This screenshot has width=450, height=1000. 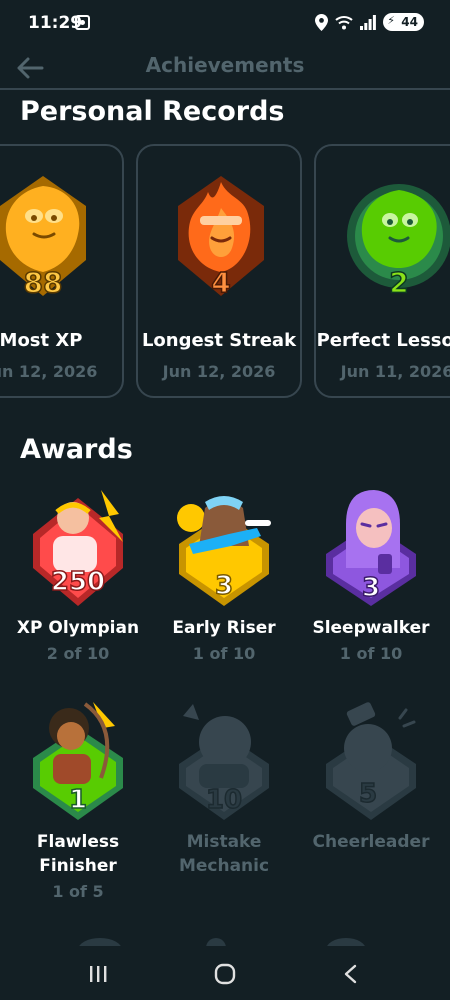 I want to click on back-chevron-icon, so click(x=350, y=974).